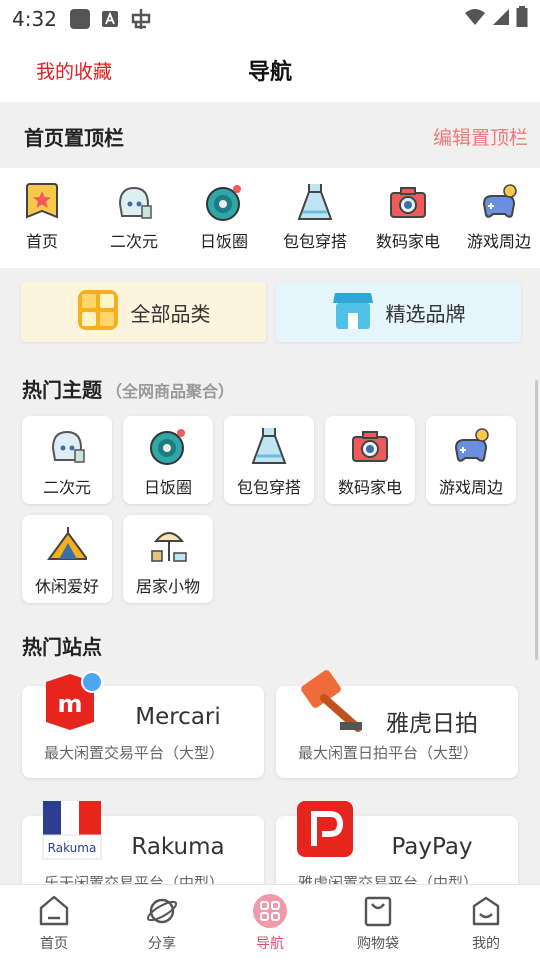 Image resolution: width=540 pixels, height=960 pixels. I want to click on topic-card-fashion: 包包穿搭, so click(269, 460).